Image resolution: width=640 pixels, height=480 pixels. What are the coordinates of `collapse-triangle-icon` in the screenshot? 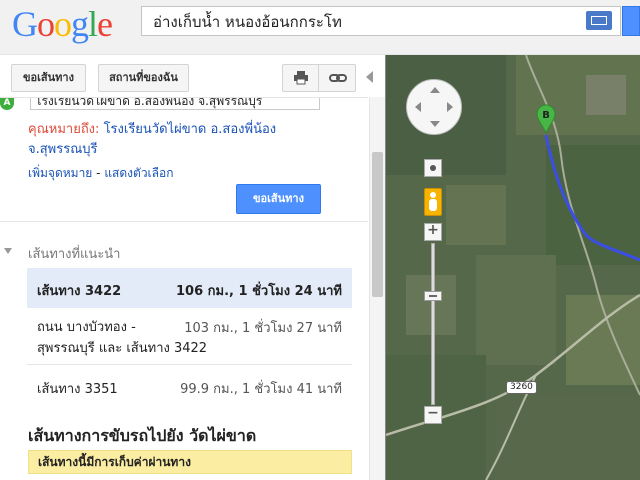 It's located at (8, 251).